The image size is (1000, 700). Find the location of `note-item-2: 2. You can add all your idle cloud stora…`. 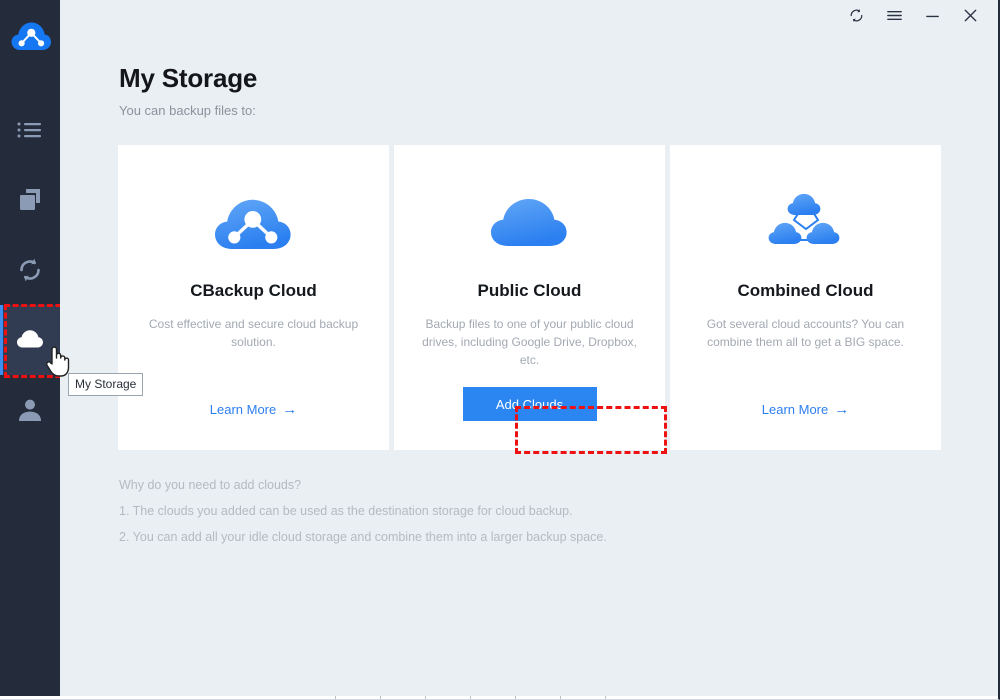

note-item-2: 2. You can add all your idle cloud stora… is located at coordinates (363, 537).